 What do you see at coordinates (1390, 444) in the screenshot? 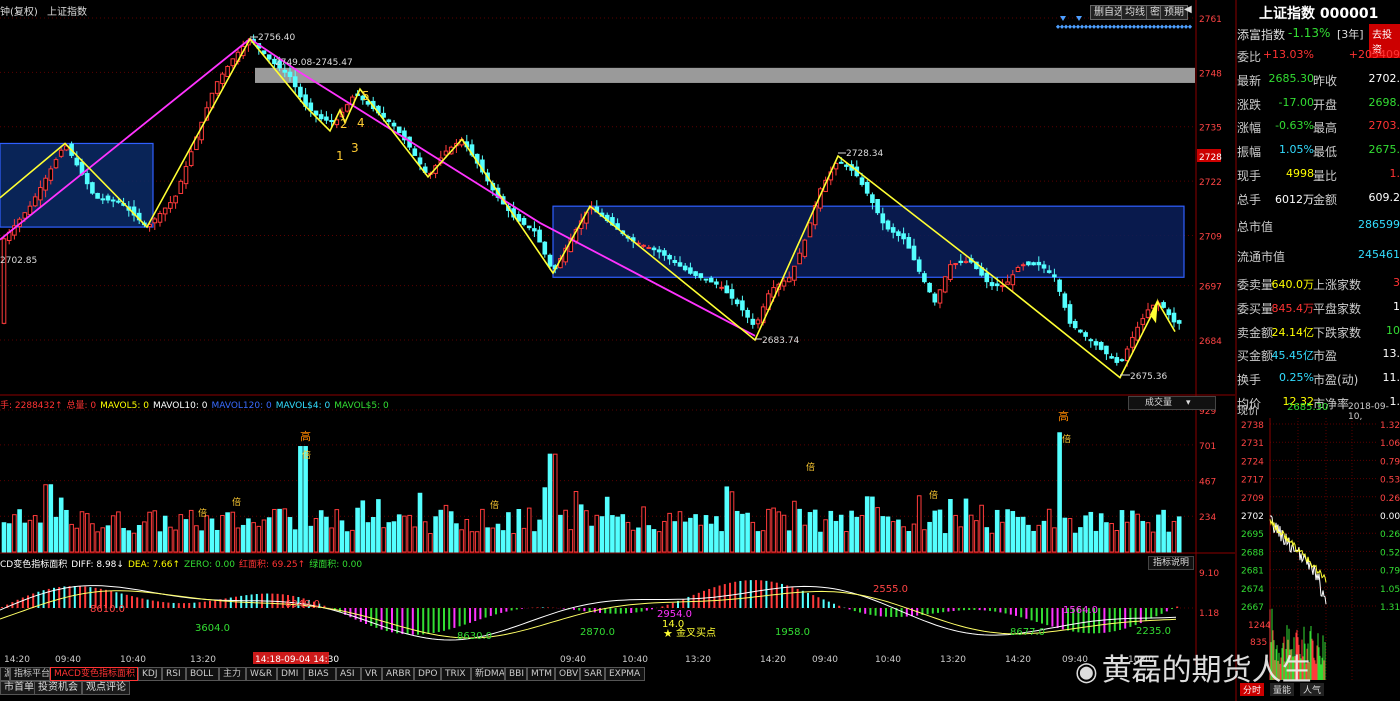
I see `mini-pct-tick: 1.06%` at bounding box center [1390, 444].